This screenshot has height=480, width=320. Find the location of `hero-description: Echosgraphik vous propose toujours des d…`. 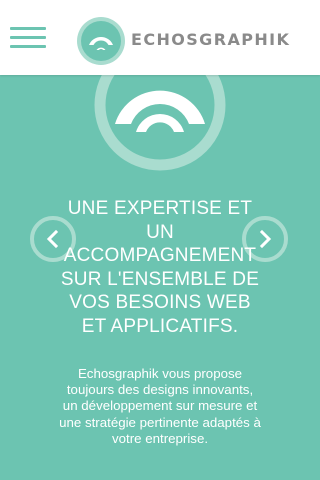

hero-description: Echosgraphik vous propose toujours des d… is located at coordinates (160, 406).